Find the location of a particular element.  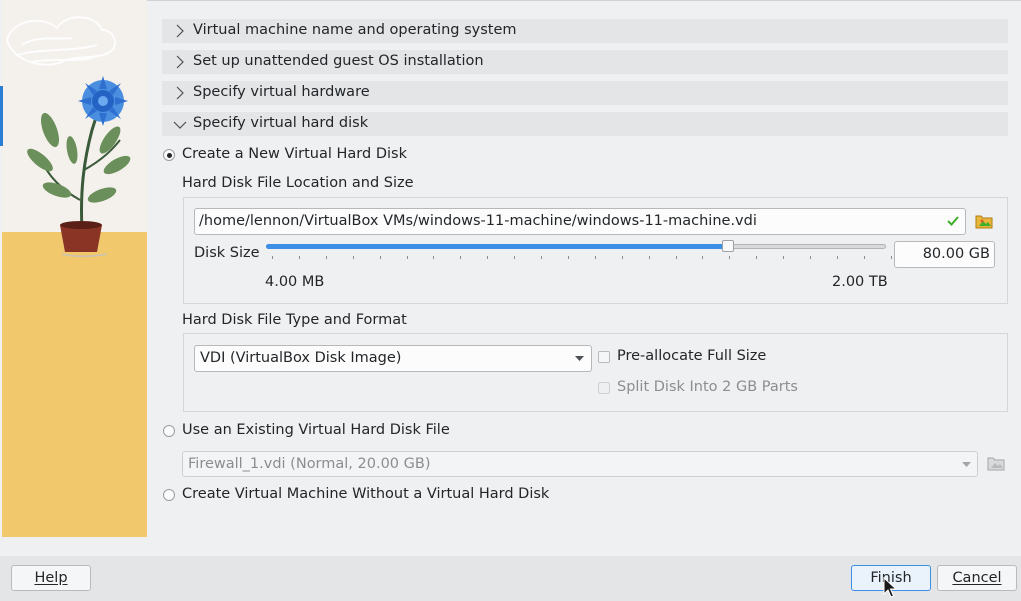

section-virtual-hardware: Specify virtual hardware is located at coordinates (585, 93).